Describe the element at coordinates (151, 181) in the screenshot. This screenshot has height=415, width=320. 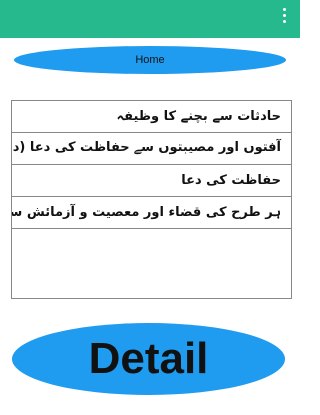
I see `list-item: حفاظت کی دعا` at that location.